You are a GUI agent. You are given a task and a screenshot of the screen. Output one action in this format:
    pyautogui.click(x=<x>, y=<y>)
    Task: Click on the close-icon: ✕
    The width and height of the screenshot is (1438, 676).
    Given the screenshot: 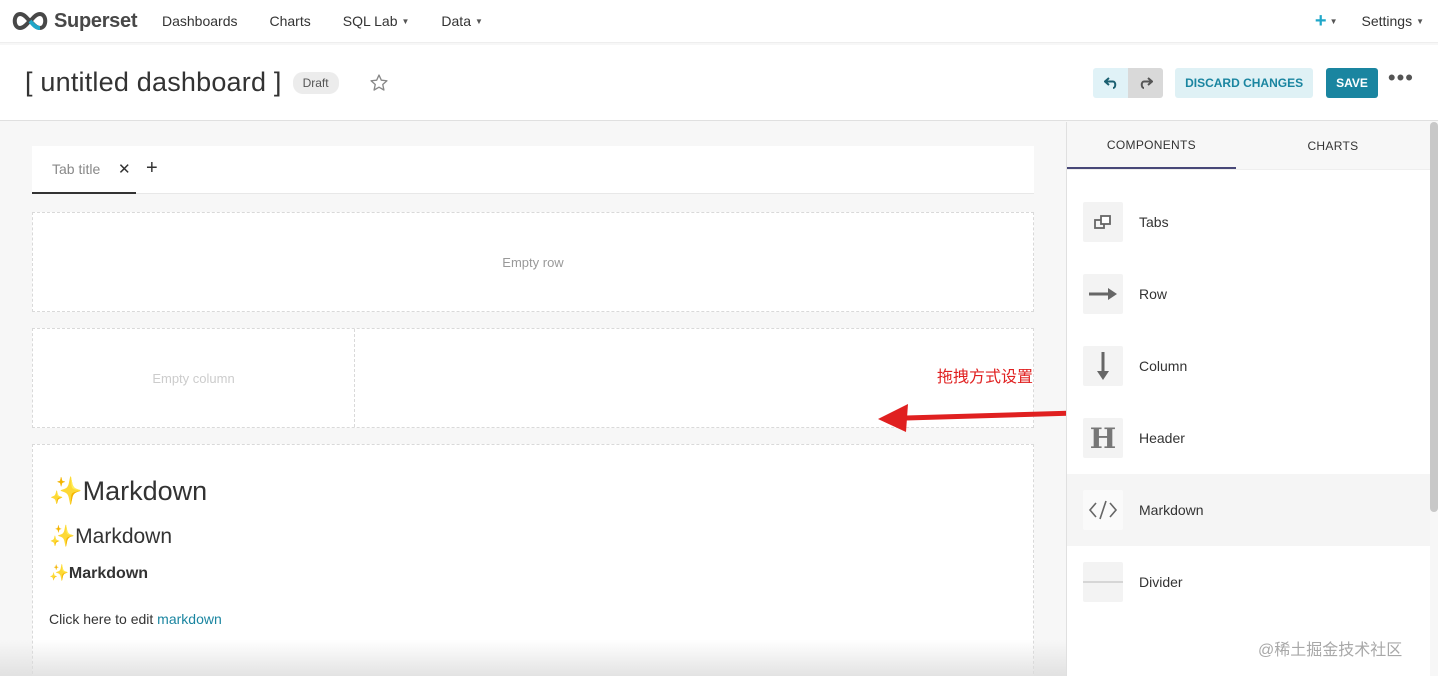 What is the action you would take?
    pyautogui.click(x=124, y=169)
    